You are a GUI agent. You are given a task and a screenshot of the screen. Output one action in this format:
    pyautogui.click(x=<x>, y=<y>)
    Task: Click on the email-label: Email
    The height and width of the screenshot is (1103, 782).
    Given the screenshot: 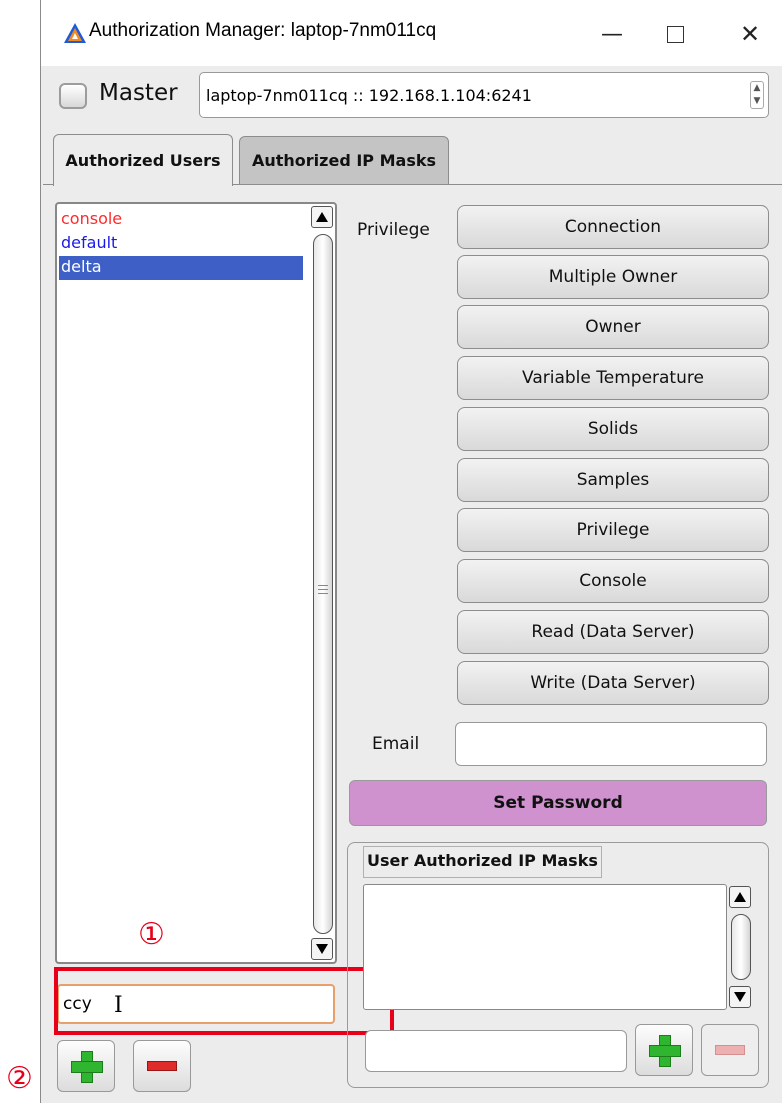 What is the action you would take?
    pyautogui.click(x=396, y=744)
    